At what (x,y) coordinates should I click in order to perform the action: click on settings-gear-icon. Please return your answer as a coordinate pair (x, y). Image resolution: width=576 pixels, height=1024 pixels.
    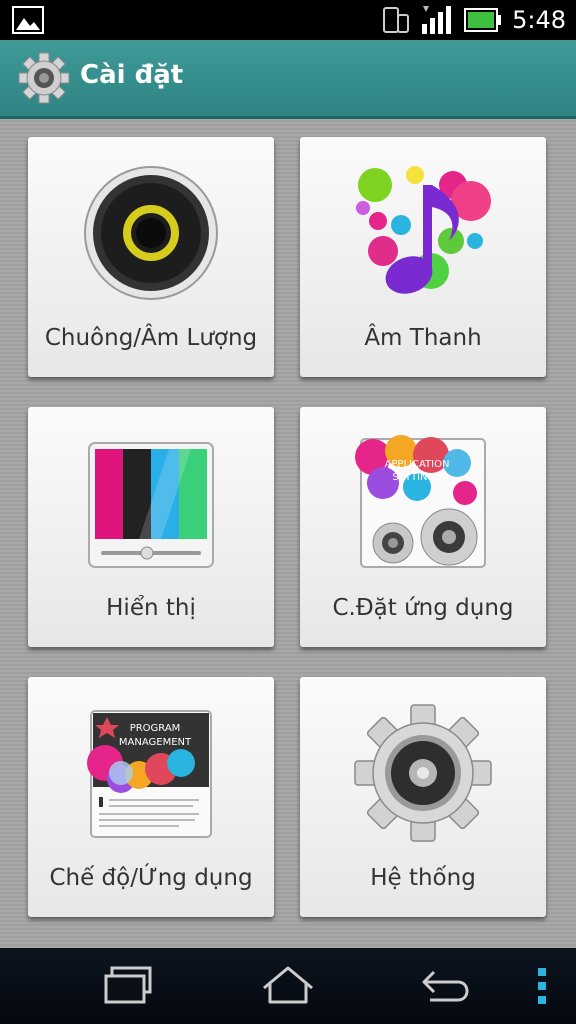
    Looking at the image, I should click on (44, 78).